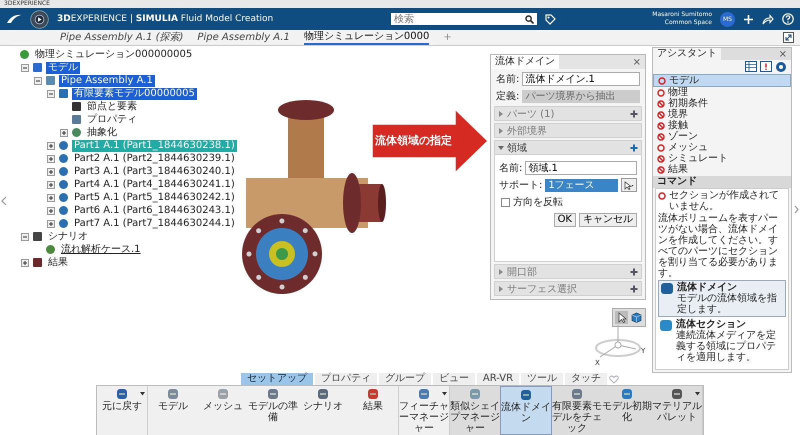  What do you see at coordinates (498, 379) in the screenshot?
I see `toolbar-tab: AR-VR` at bounding box center [498, 379].